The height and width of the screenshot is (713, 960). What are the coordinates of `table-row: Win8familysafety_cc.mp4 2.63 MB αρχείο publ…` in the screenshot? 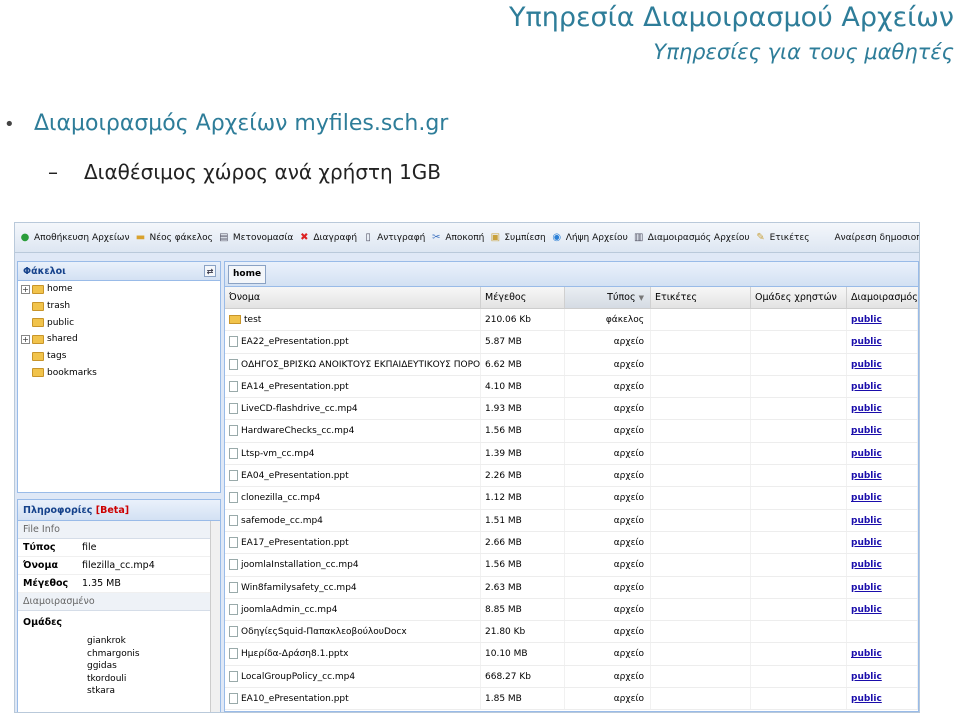 It's located at (571, 587).